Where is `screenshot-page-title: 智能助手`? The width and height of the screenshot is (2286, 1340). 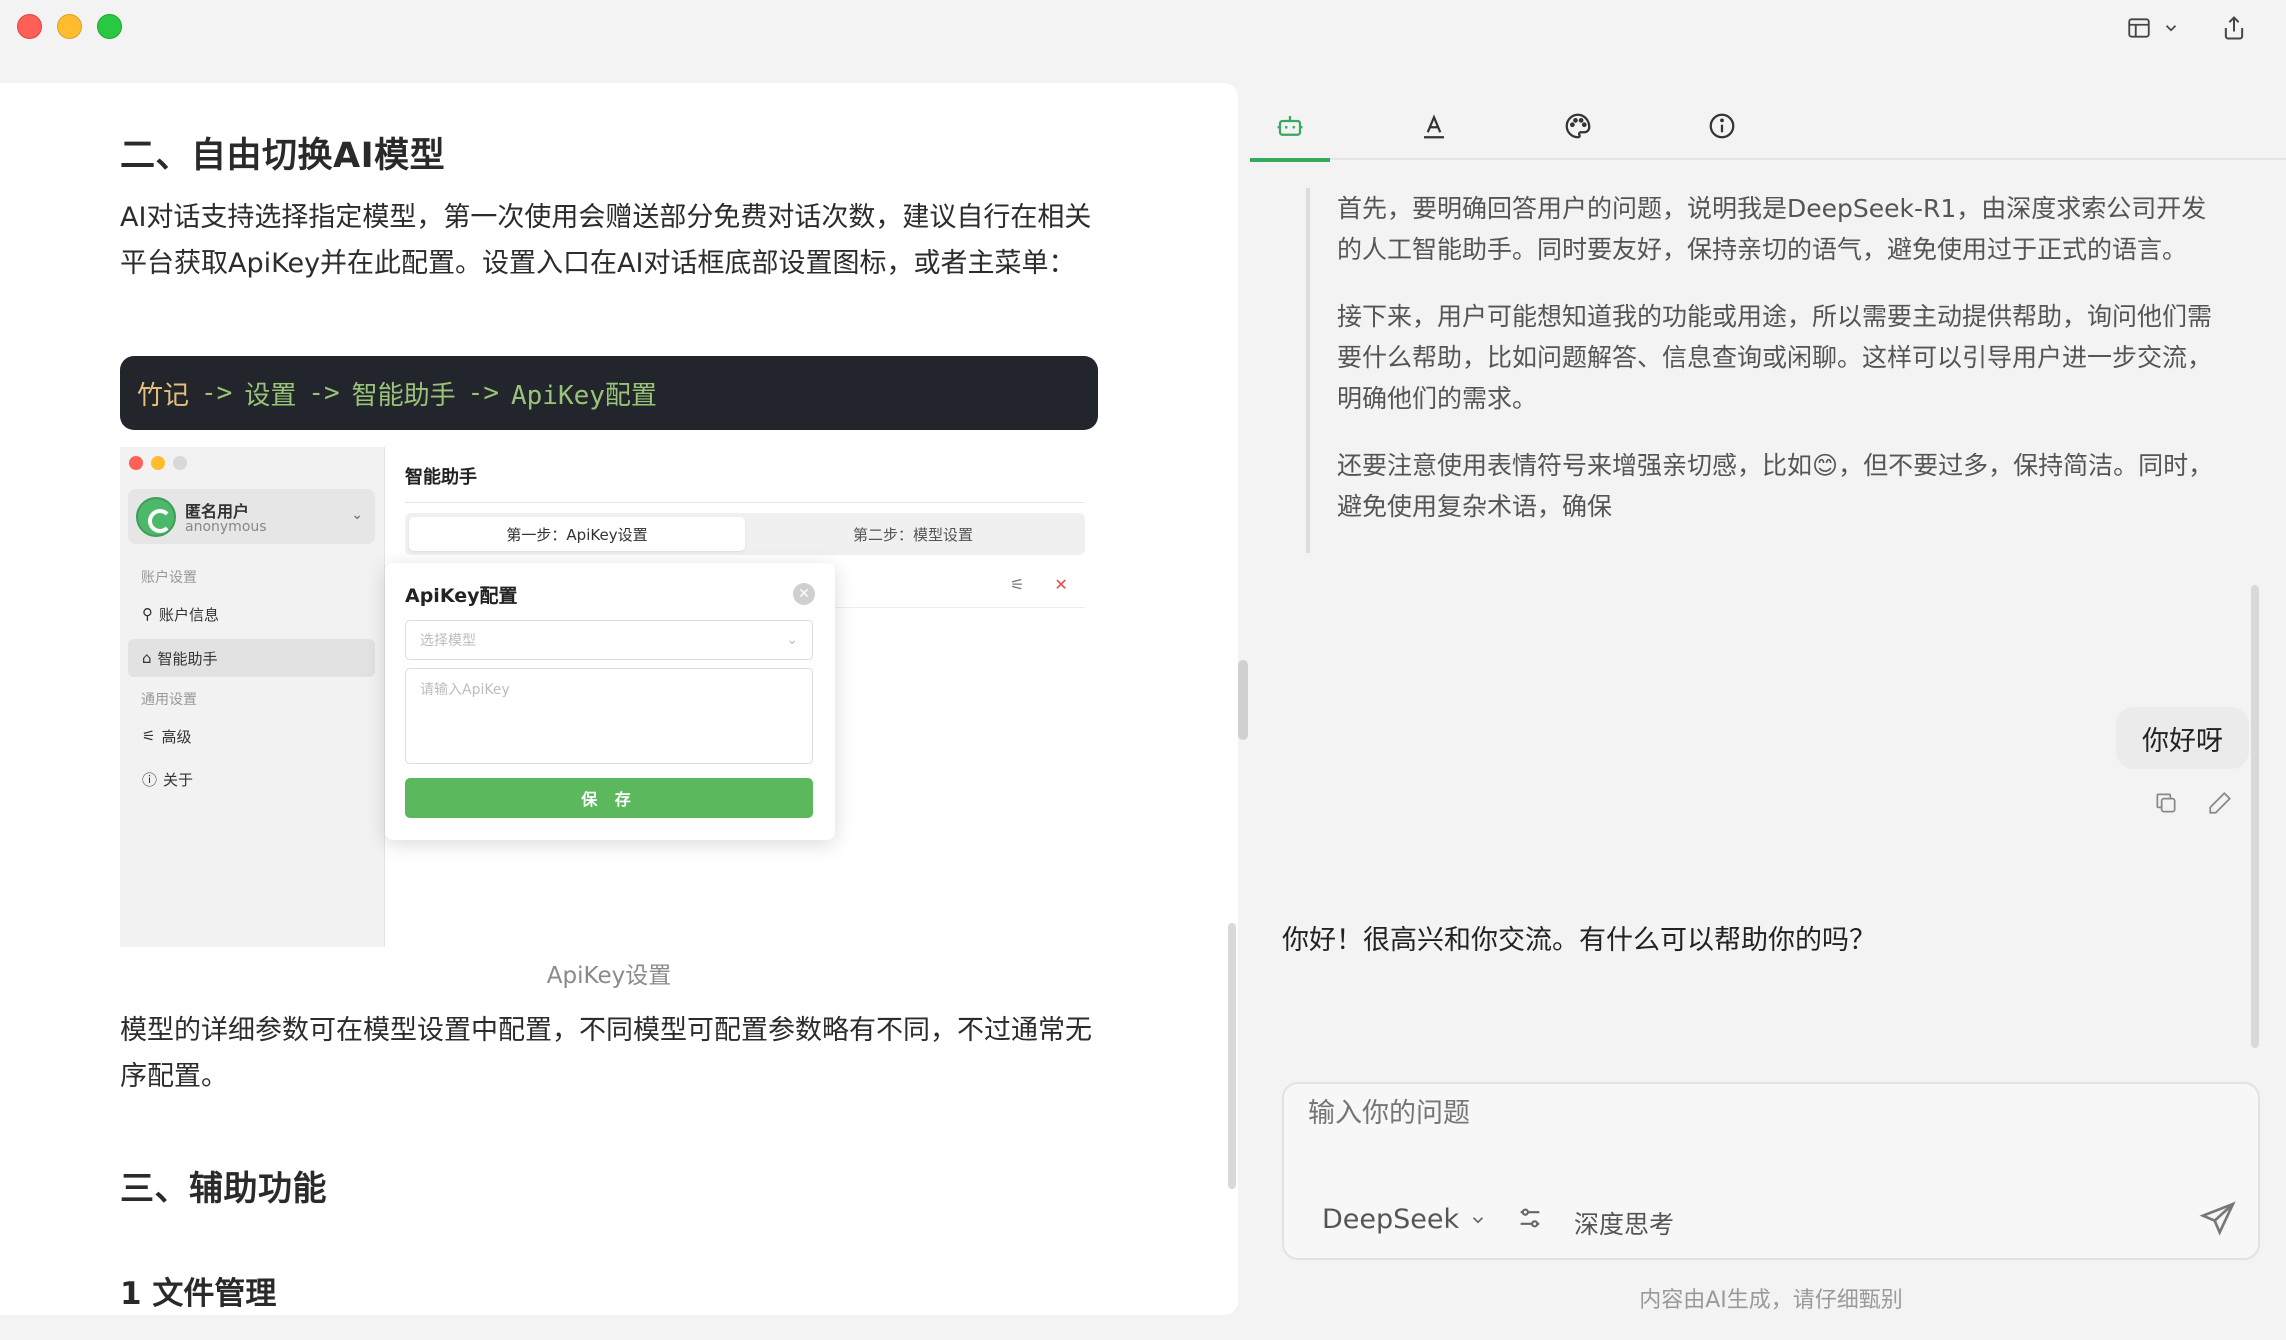
screenshot-page-title: 智能助手 is located at coordinates (441, 477).